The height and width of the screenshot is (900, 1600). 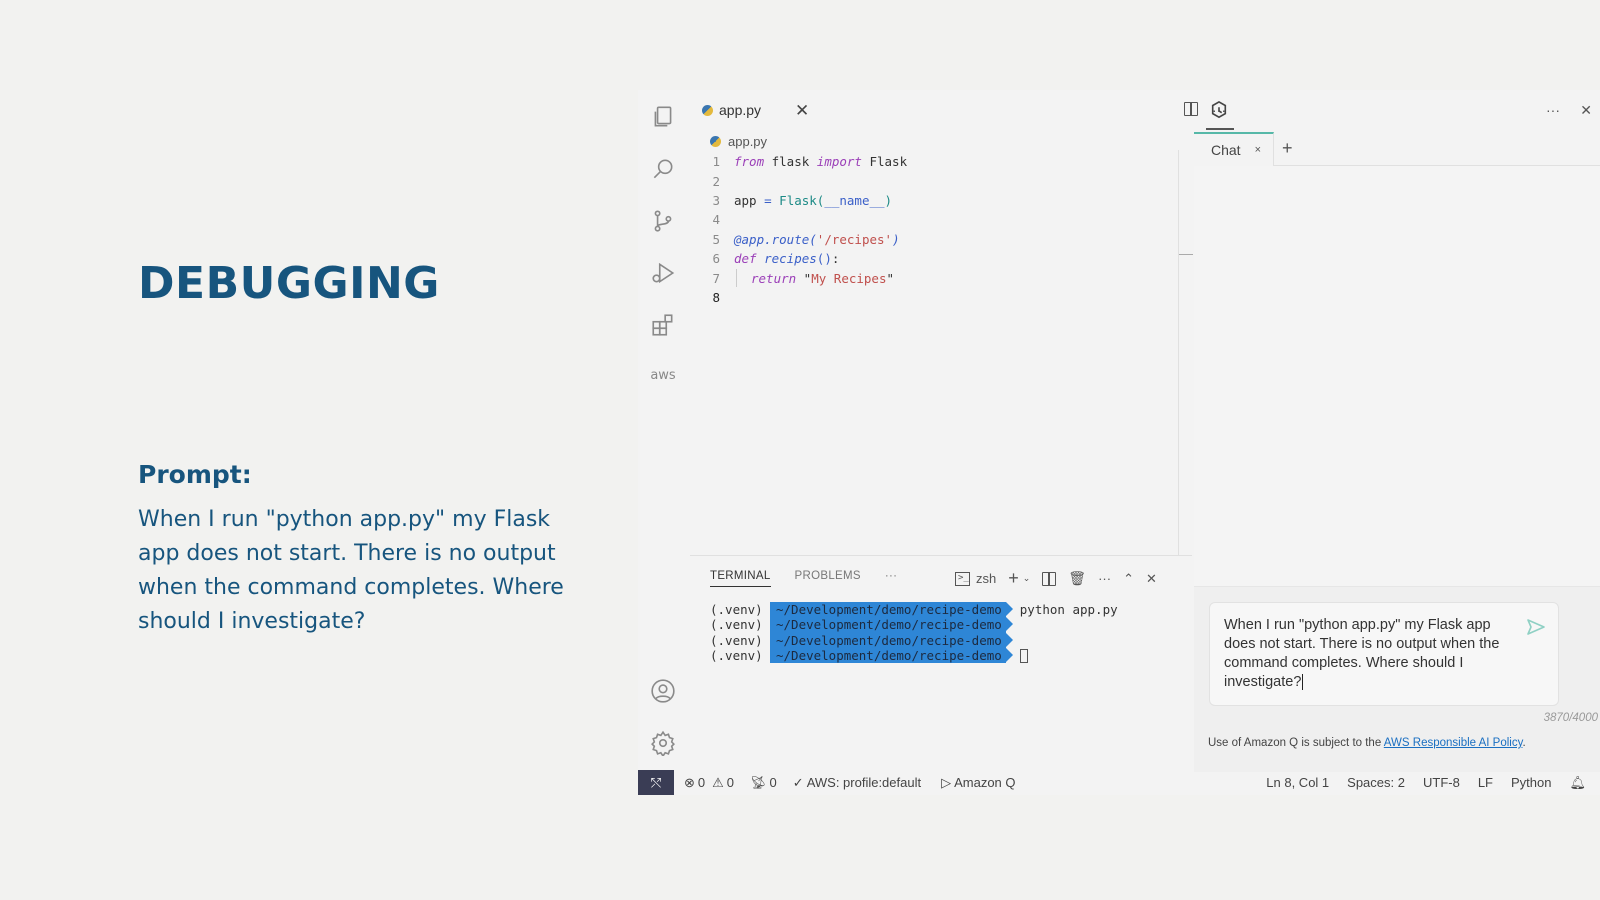 I want to click on code-line: 4, so click(x=935, y=219).